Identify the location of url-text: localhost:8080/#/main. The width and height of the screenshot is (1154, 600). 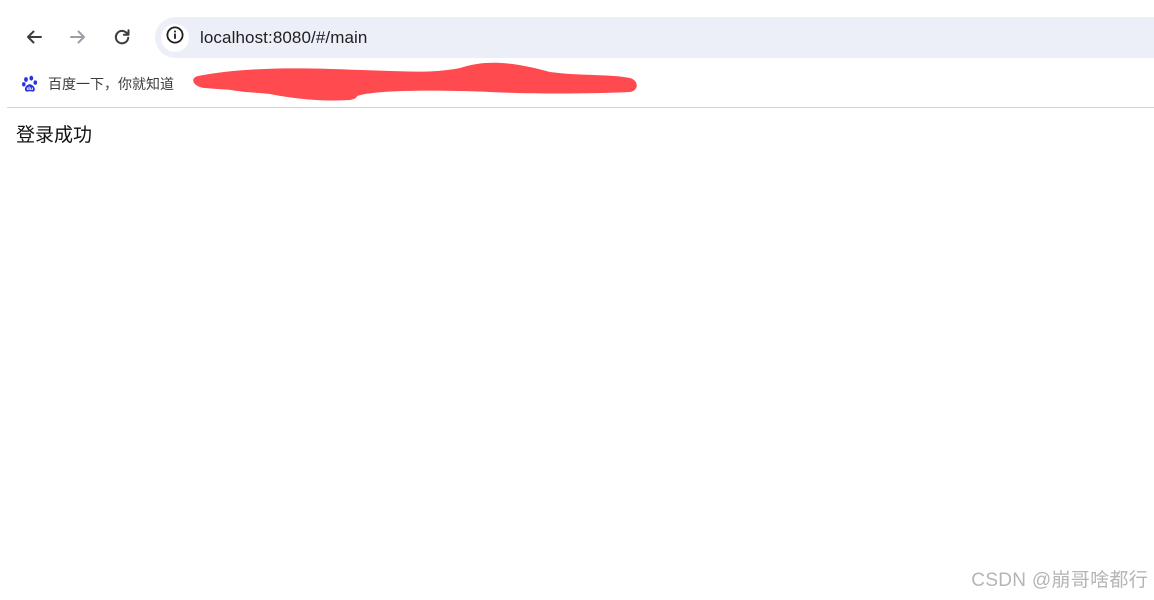
(284, 38).